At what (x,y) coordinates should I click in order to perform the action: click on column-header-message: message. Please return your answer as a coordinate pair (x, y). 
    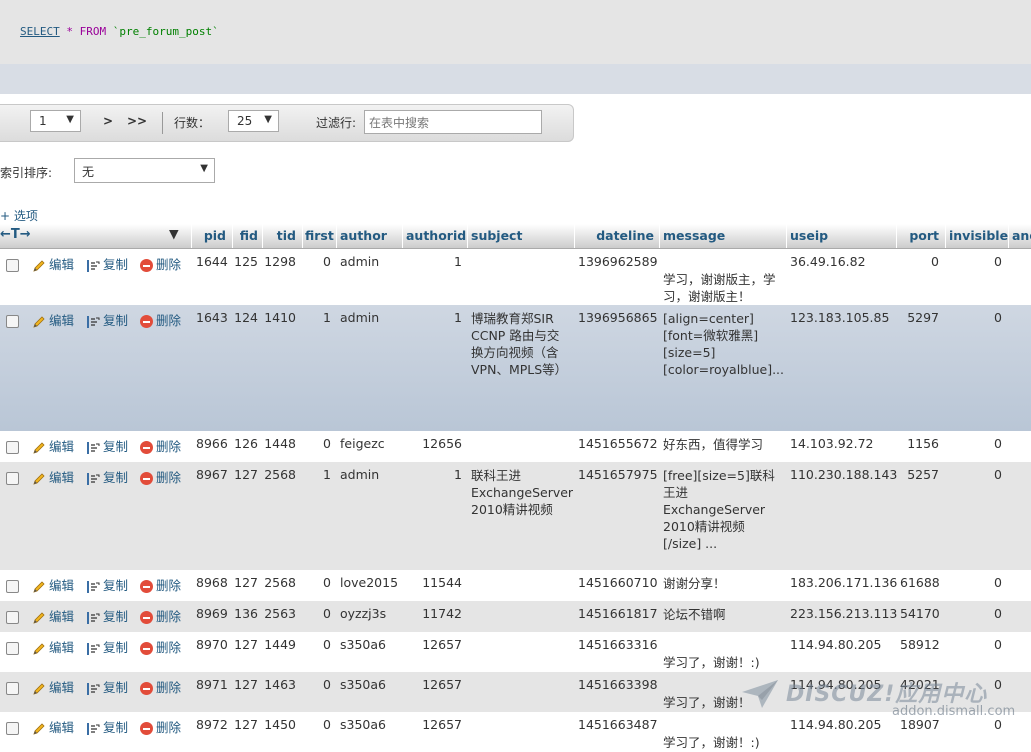
    Looking at the image, I should click on (694, 235).